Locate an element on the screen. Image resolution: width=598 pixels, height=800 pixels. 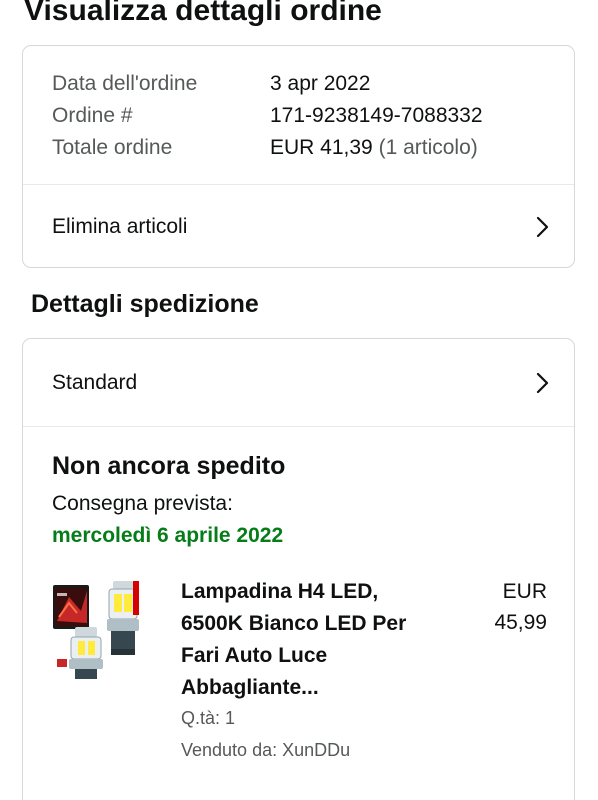
order-number-row: Ordine # 171-9238149-7088332 is located at coordinates (267, 116).